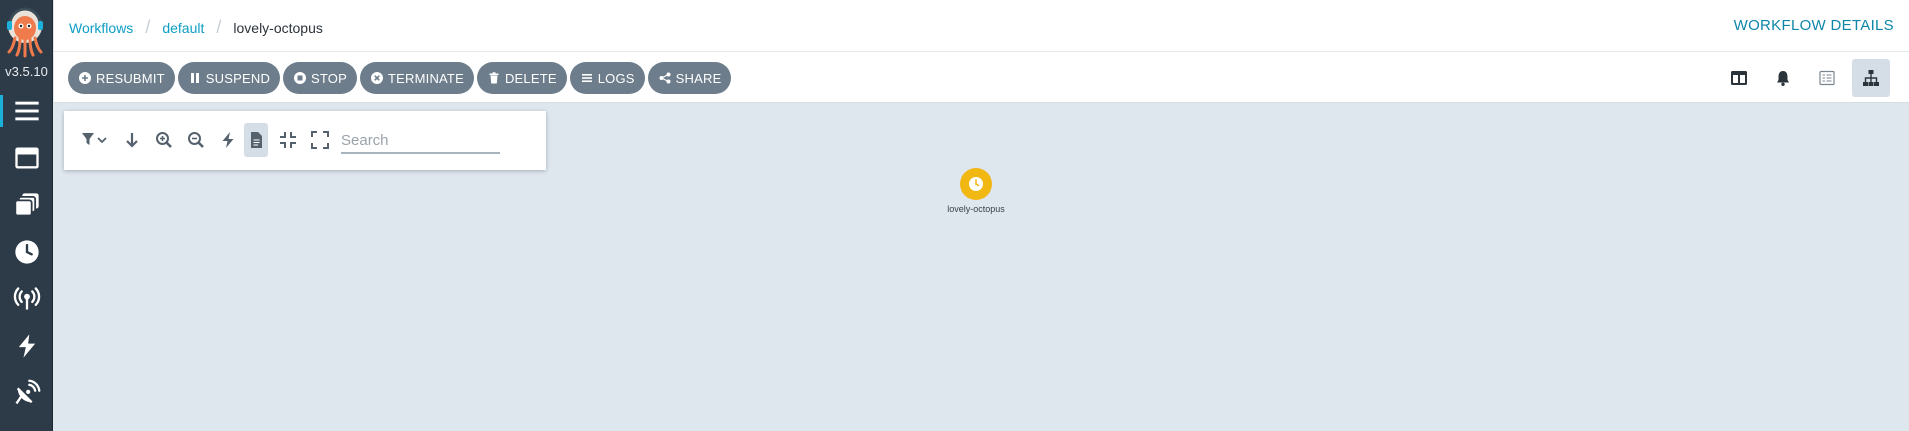 This screenshot has height=431, width=1909. I want to click on zoom-out-icon, so click(196, 140).